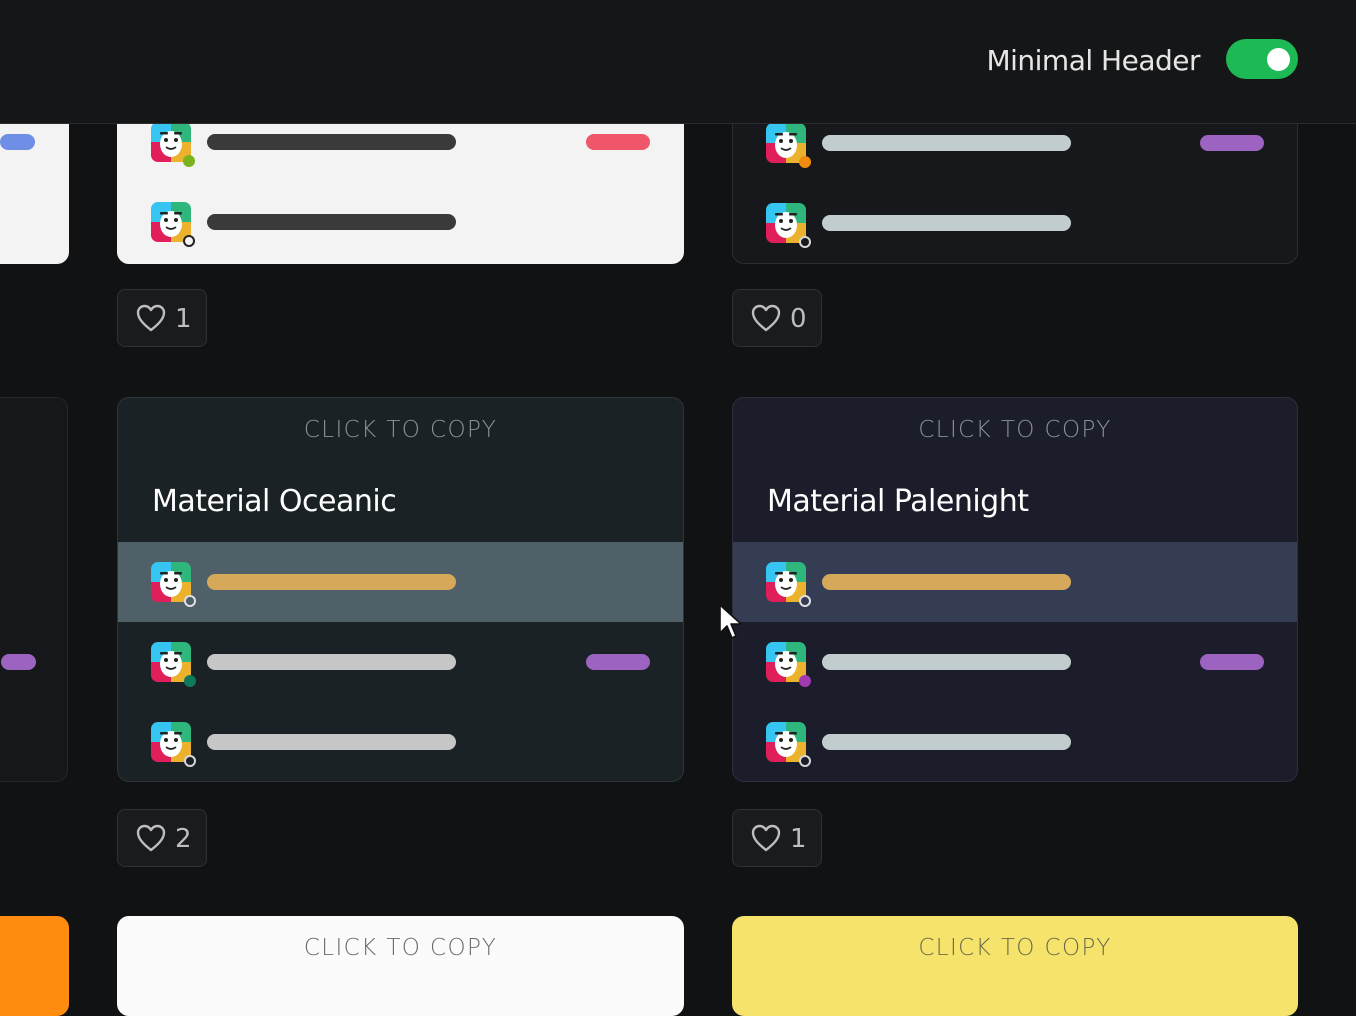 The width and height of the screenshot is (1356, 1016). I want to click on theme-title: Material Palenight, so click(898, 501).